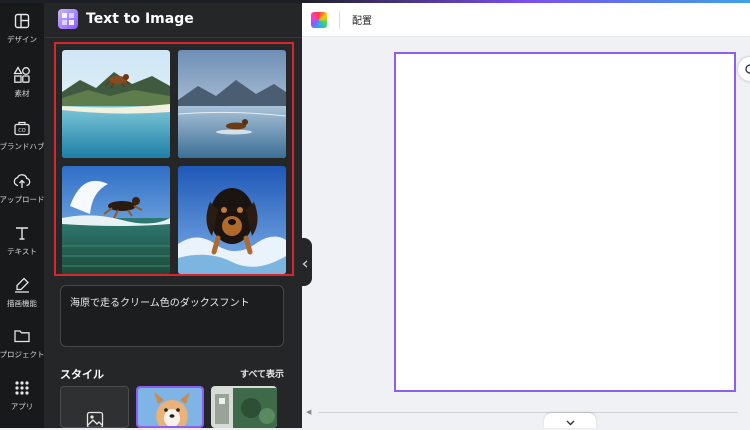 Image resolution: width=750 pixels, height=430 pixels. Describe the element at coordinates (172, 316) in the screenshot. I see `prompt-input: 海原で走るクリーム色のダックスフント` at that location.